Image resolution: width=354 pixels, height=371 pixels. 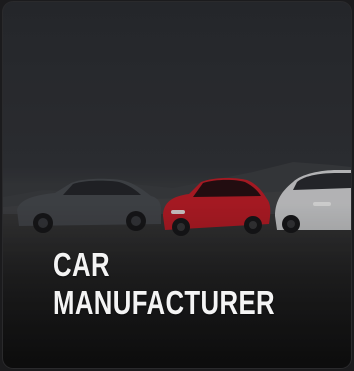 What do you see at coordinates (164, 302) in the screenshot?
I see `card-title-line2: MANUFACTURER` at bounding box center [164, 302].